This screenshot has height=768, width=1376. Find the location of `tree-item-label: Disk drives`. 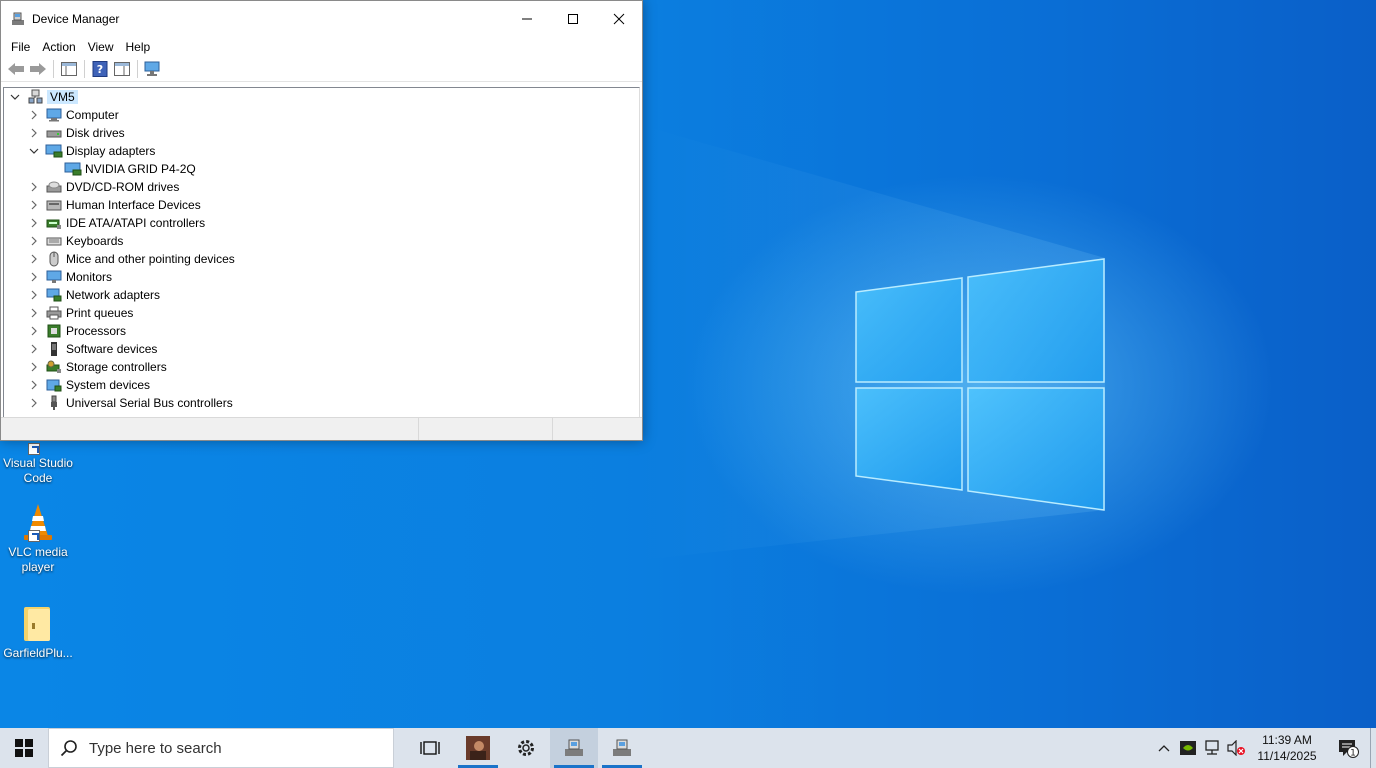

tree-item-label: Disk drives is located at coordinates (95, 133).